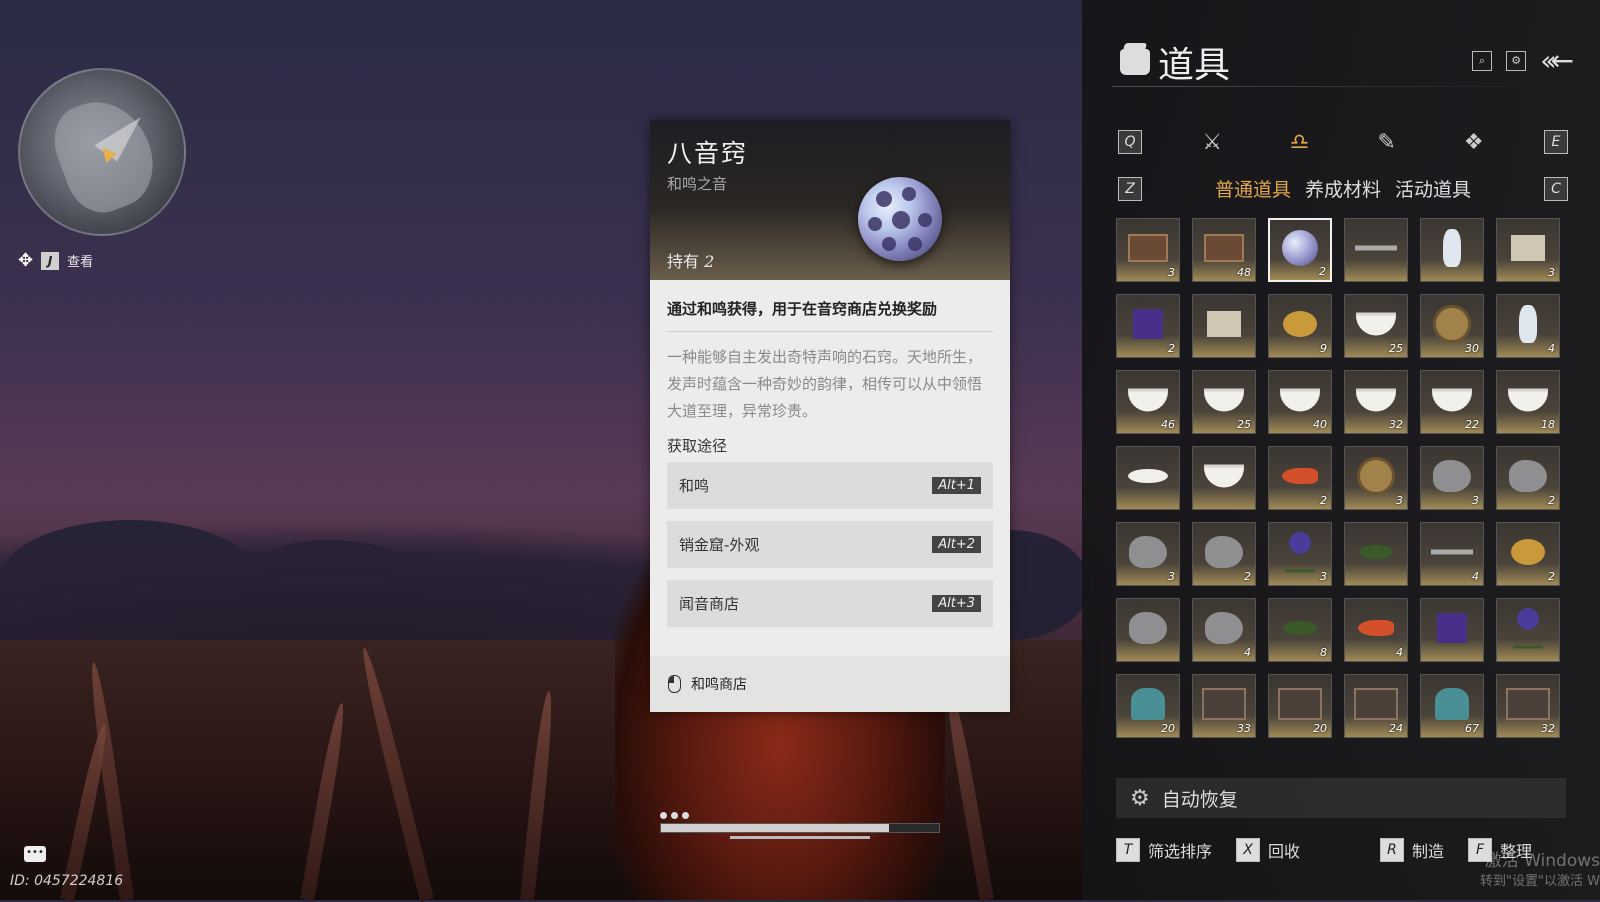  I want to click on vase-icon, so click(1452, 247).